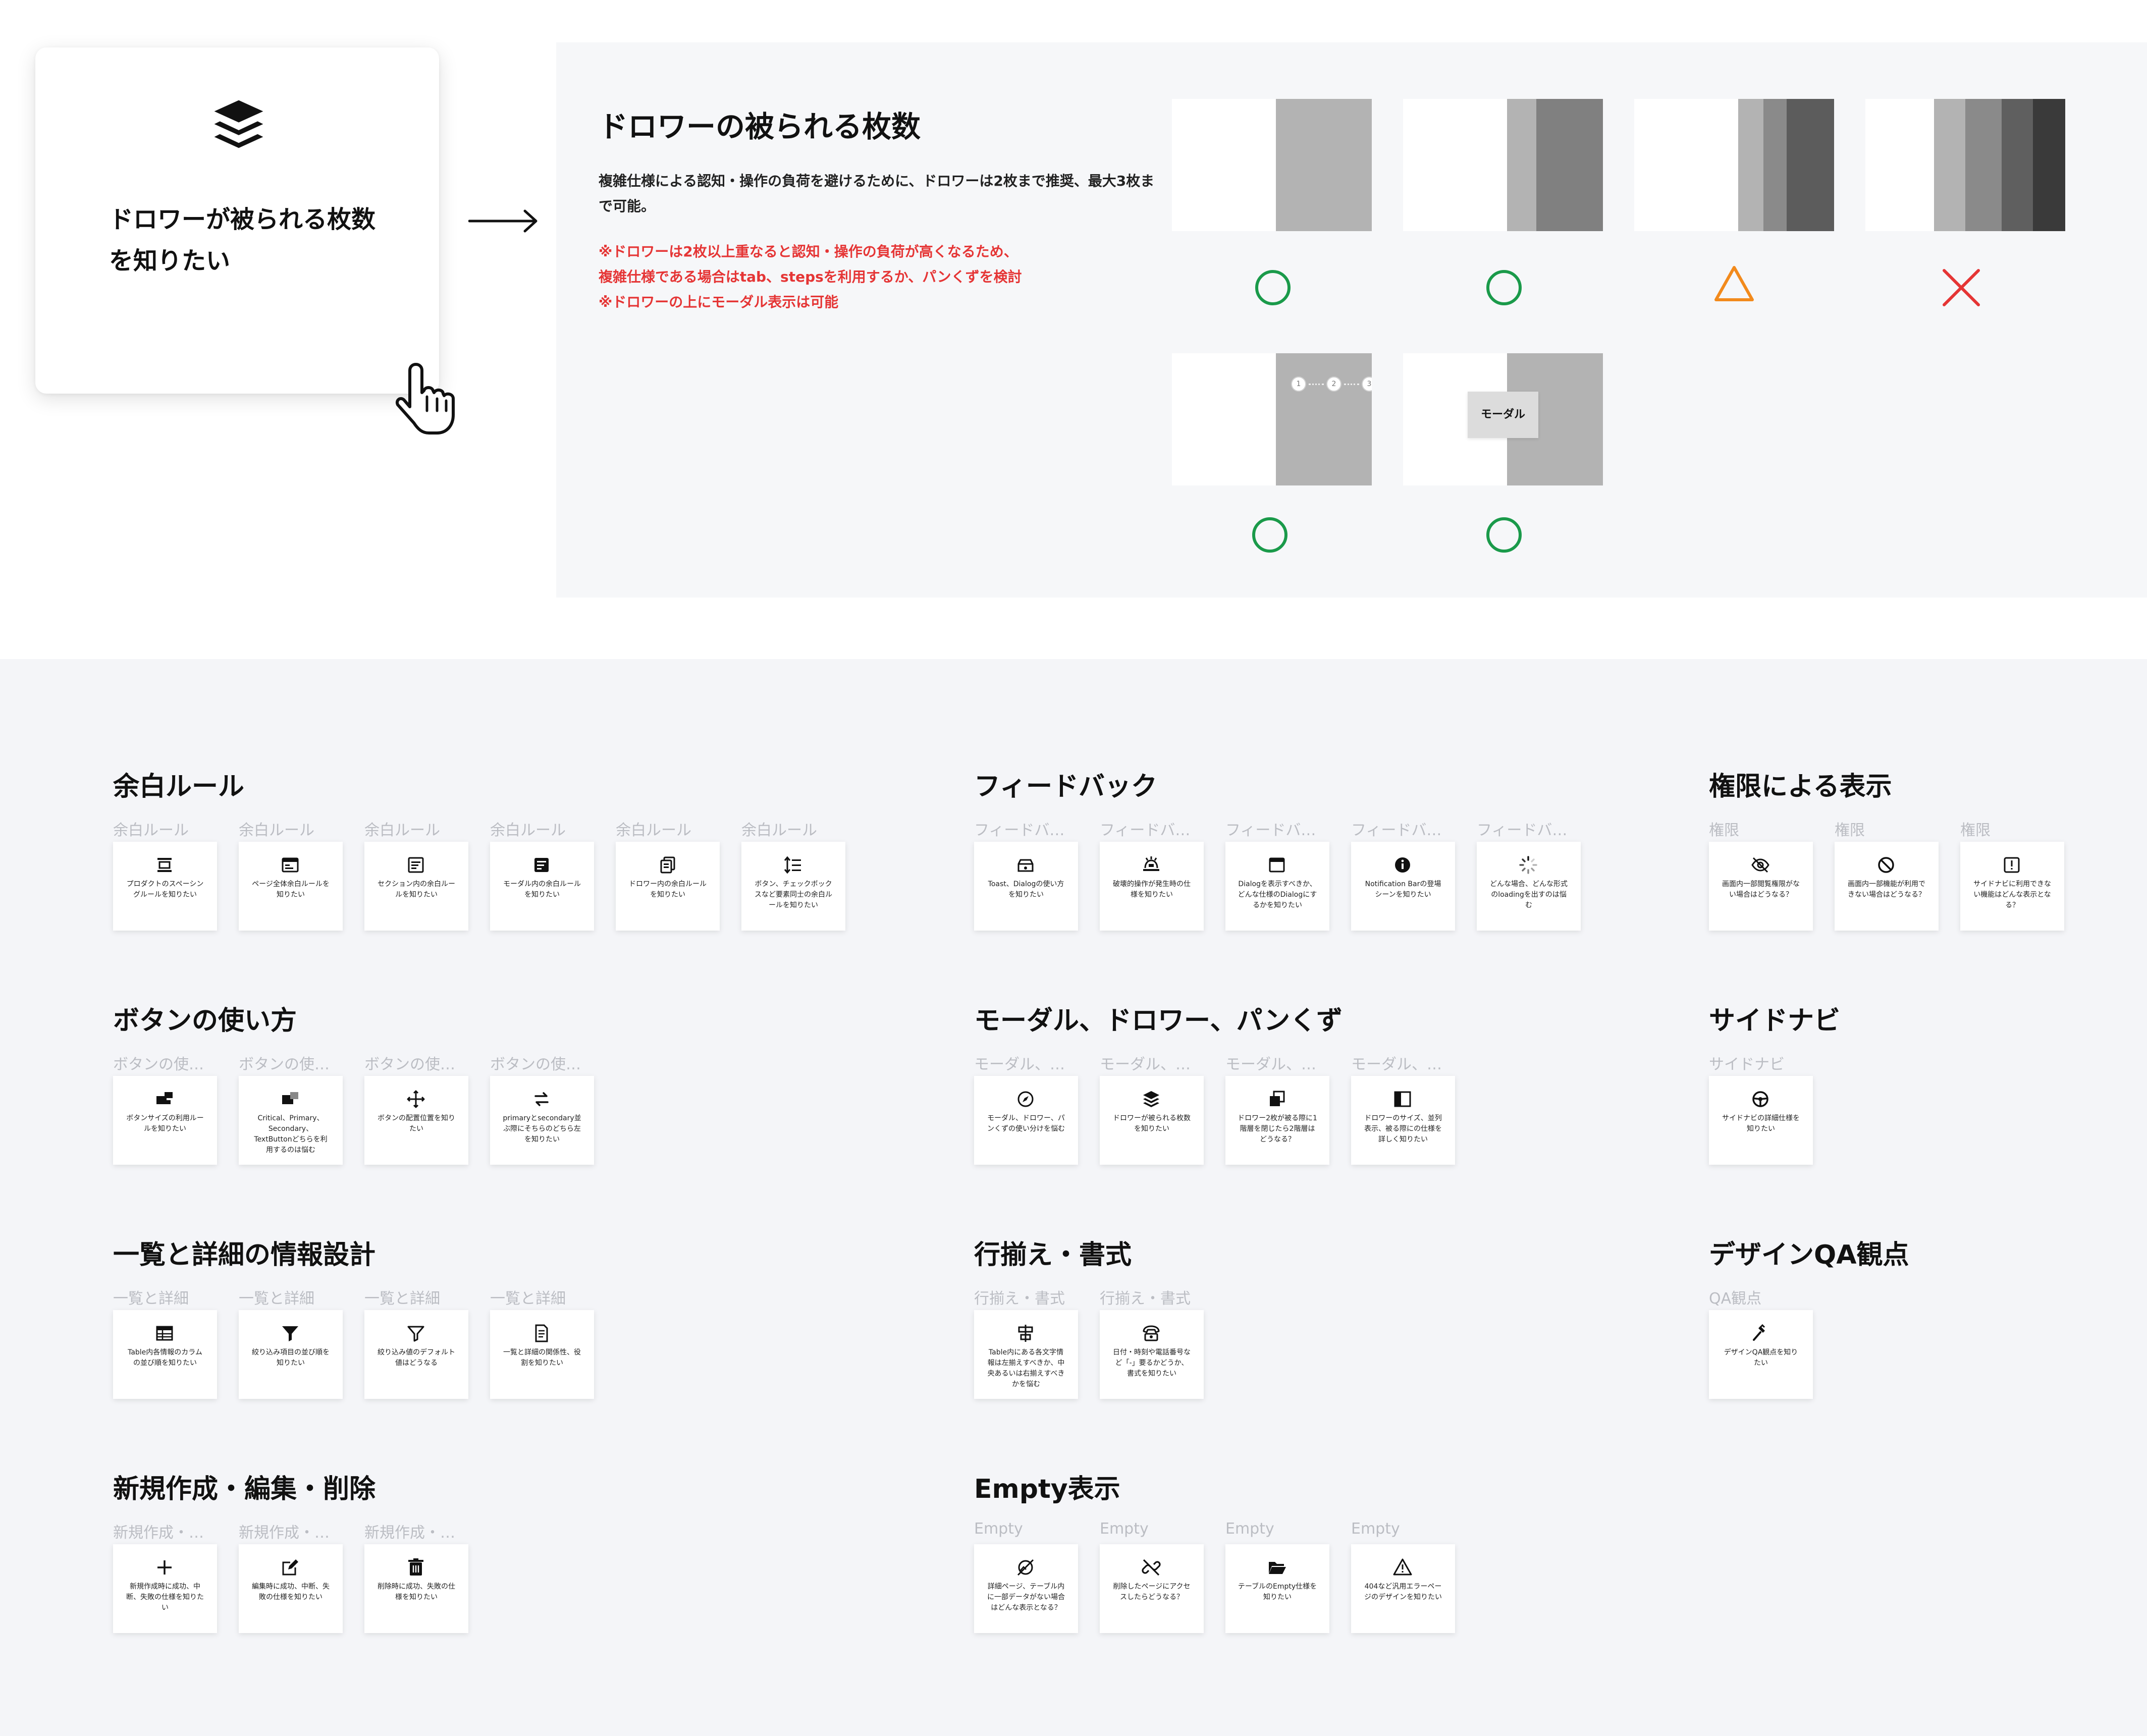 This screenshot has width=2147, height=1736. Describe the element at coordinates (1025, 865) in the screenshot. I see `toast-icon` at that location.